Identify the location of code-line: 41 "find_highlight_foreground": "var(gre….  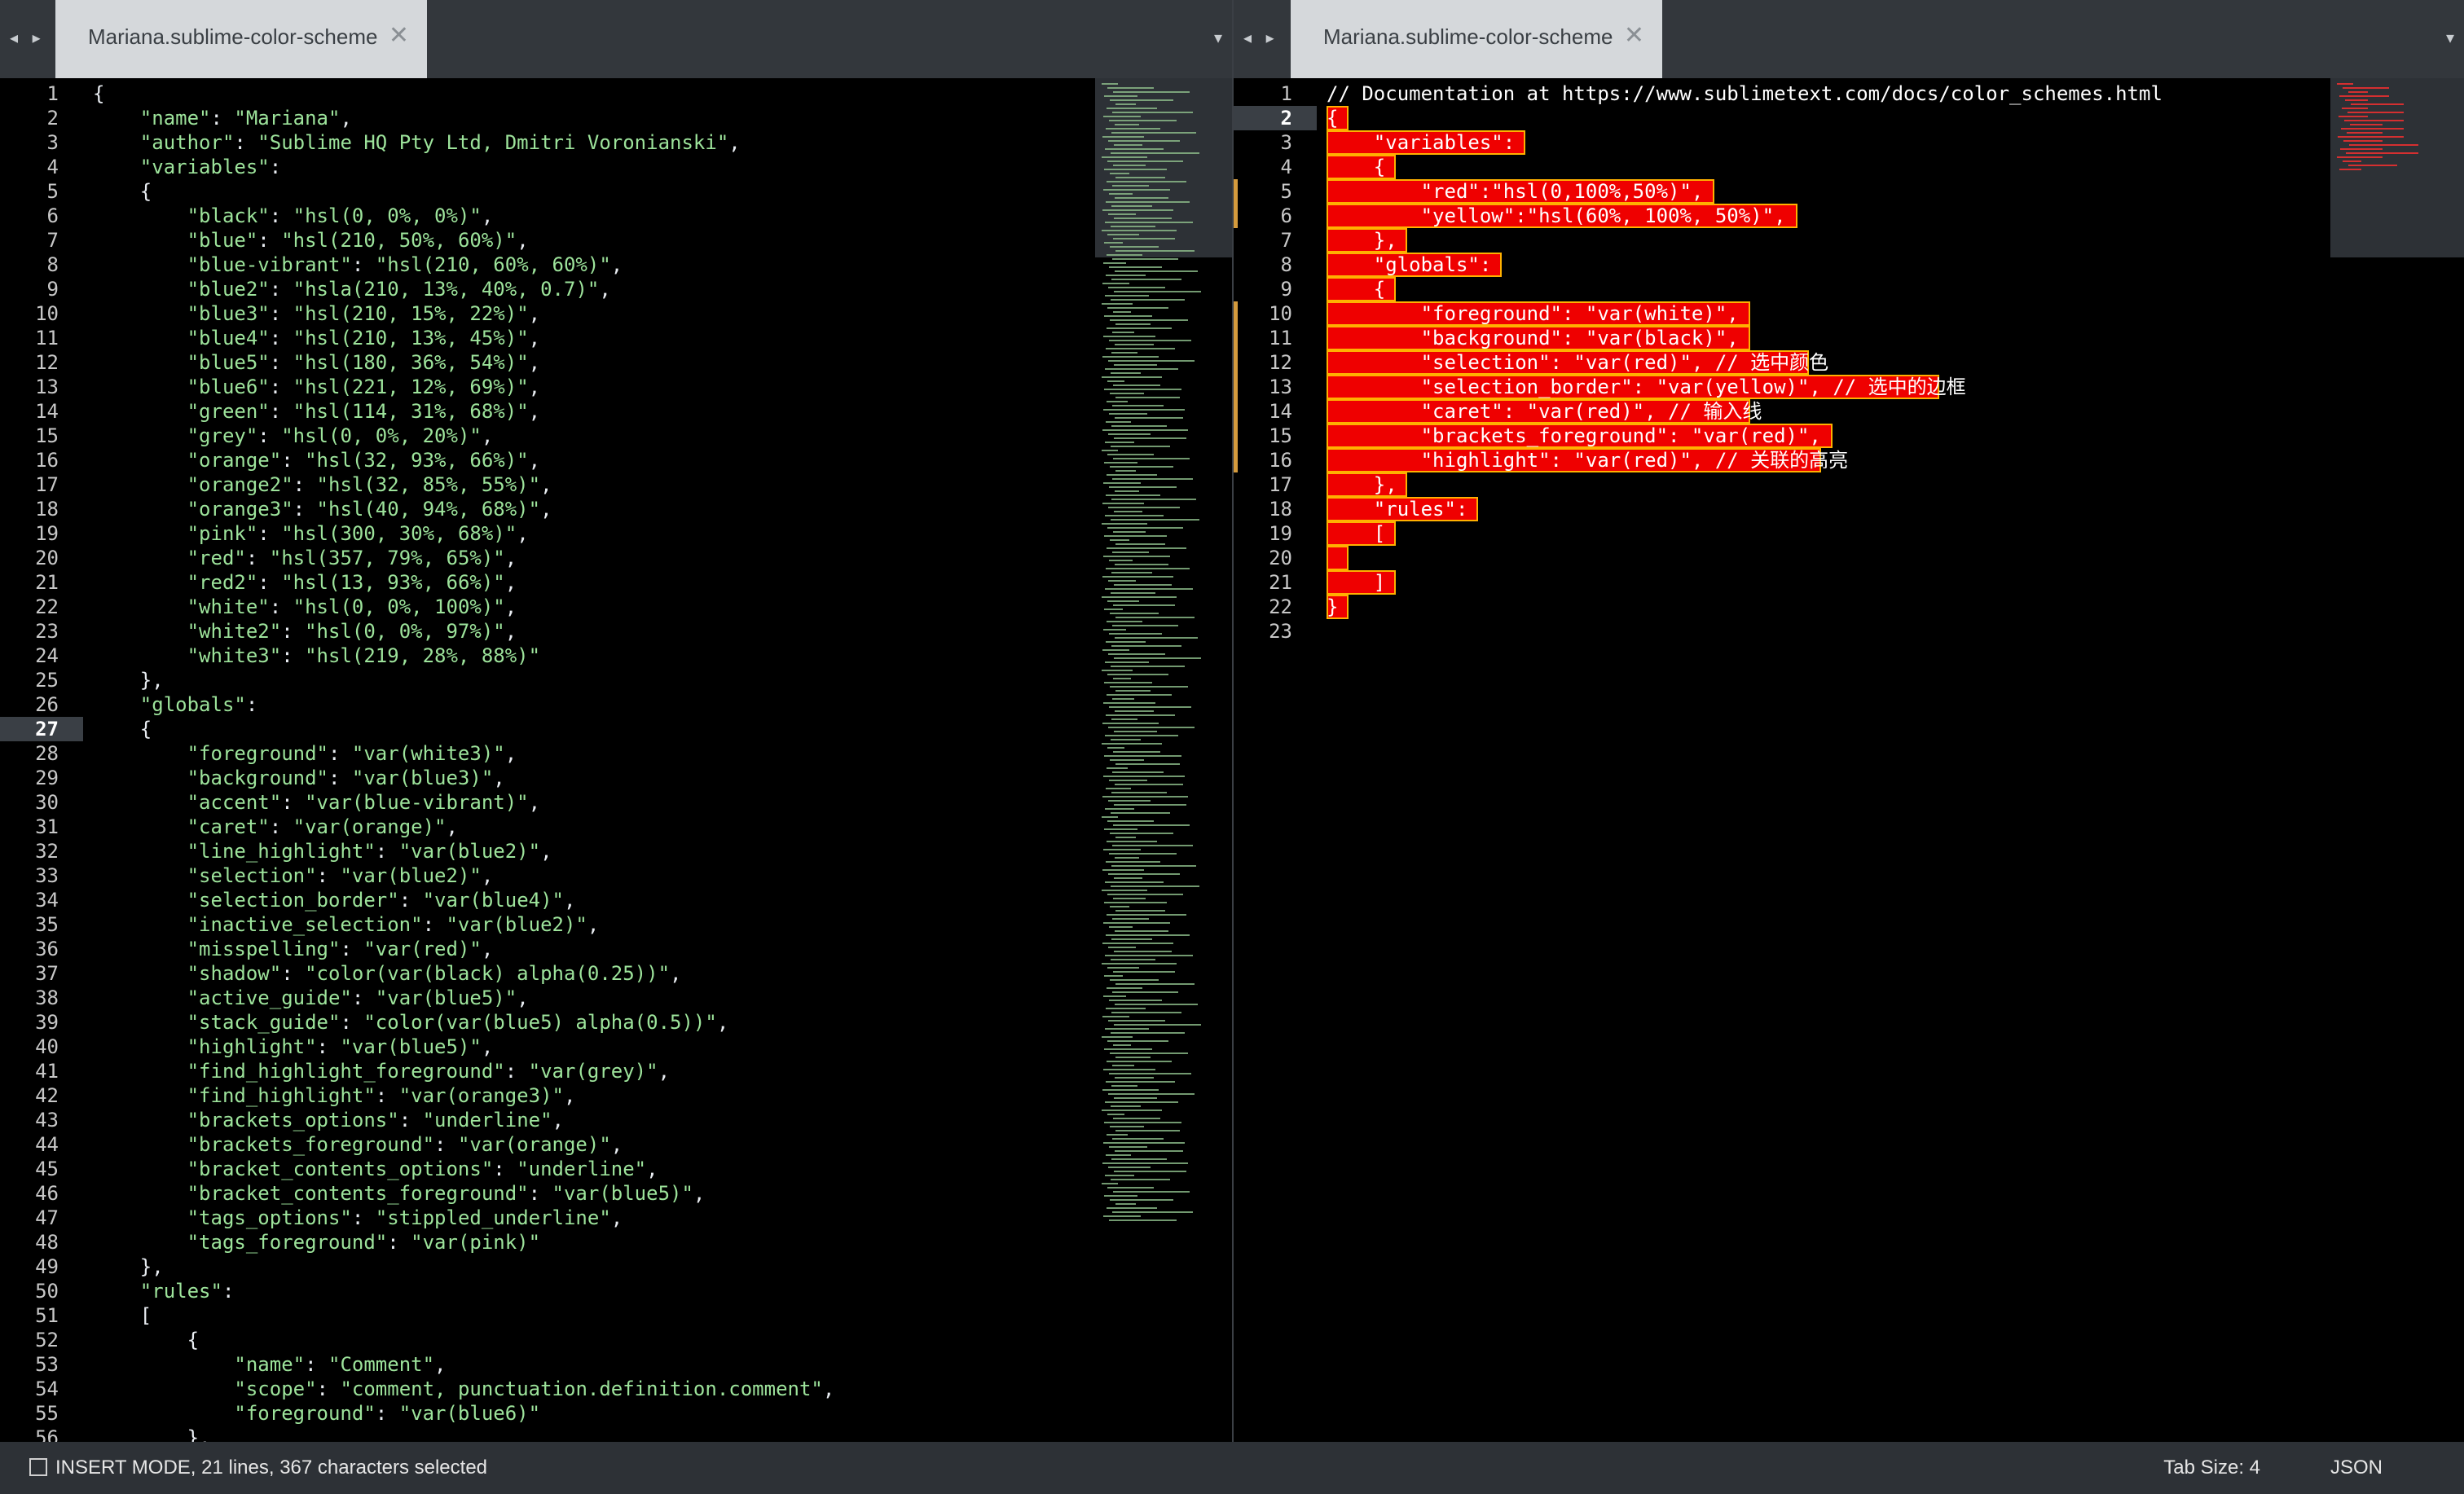
(616, 1071).